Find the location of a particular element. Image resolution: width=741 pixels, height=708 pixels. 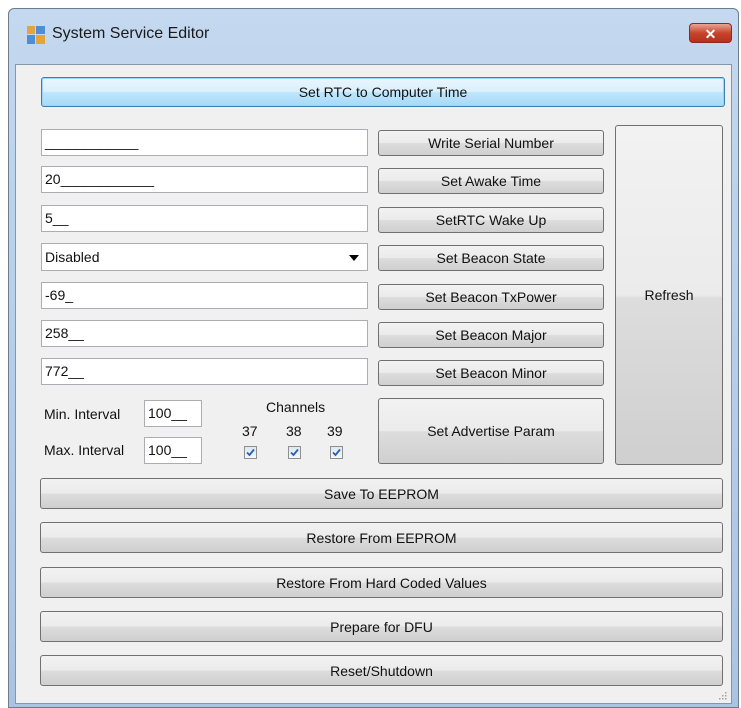

set-rtc-wake-button: SetRTC Wake Up is located at coordinates (491, 220).